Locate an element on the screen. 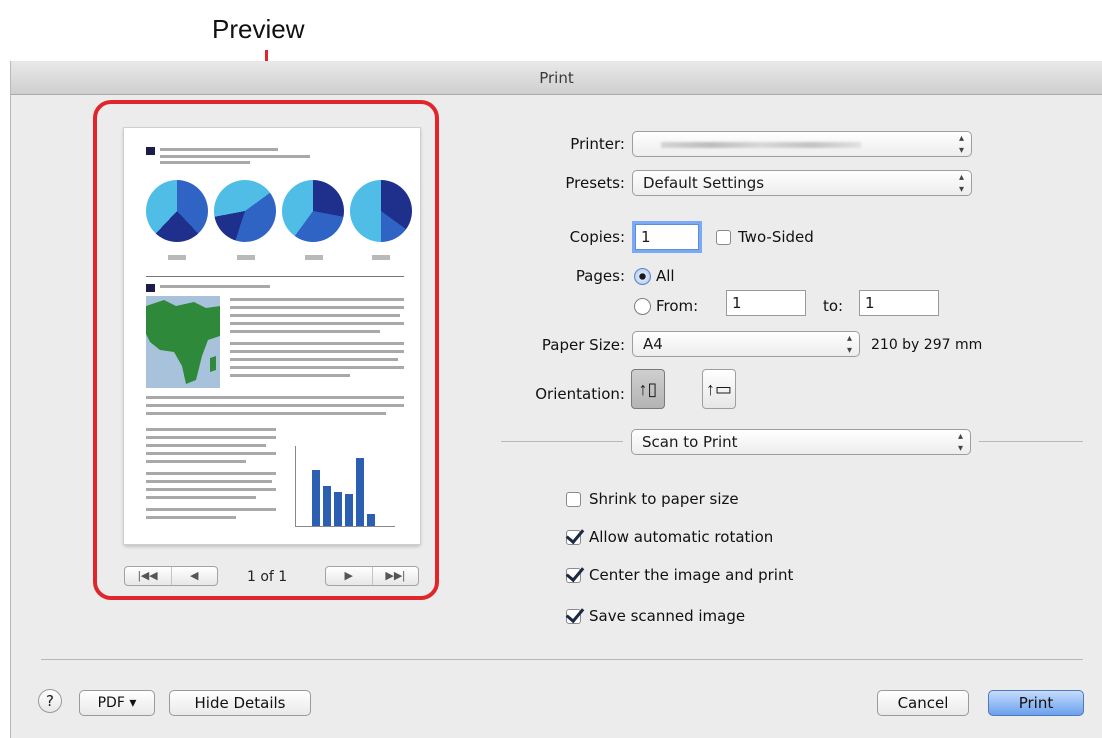 Image resolution: width=1102 pixels, height=738 pixels. save-scanned-checkbox is located at coordinates (573, 616).